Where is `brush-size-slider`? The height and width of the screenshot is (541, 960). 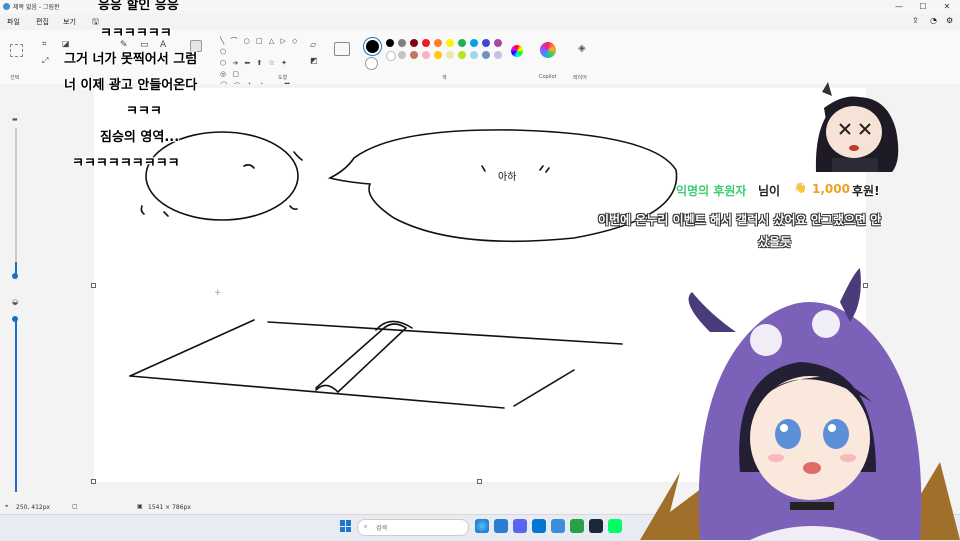 brush-size-slider is located at coordinates (16, 203).